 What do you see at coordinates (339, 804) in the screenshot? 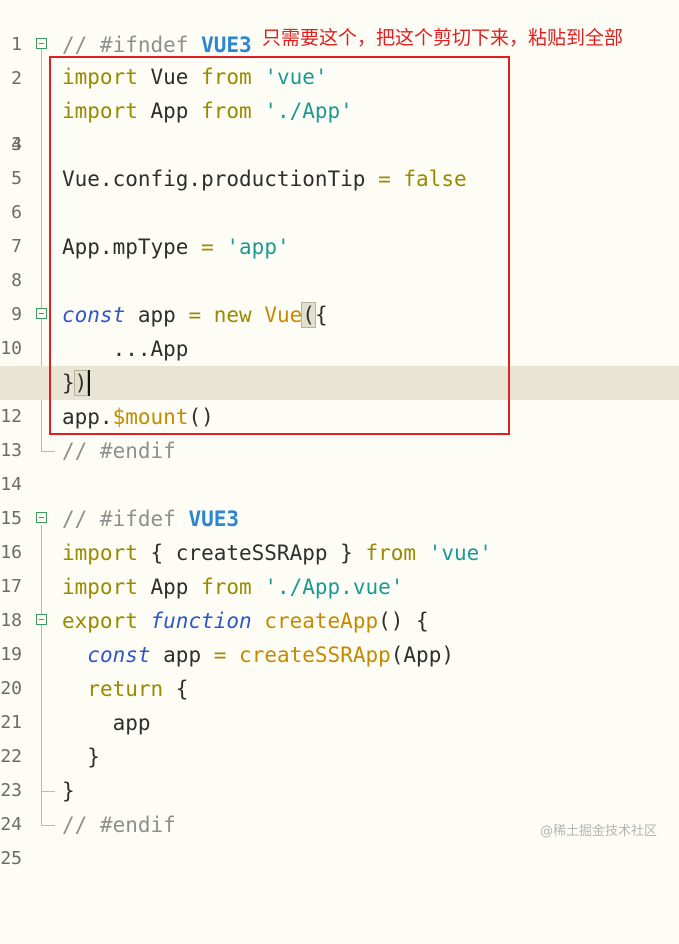
I see `code-line: 24 }` at bounding box center [339, 804].